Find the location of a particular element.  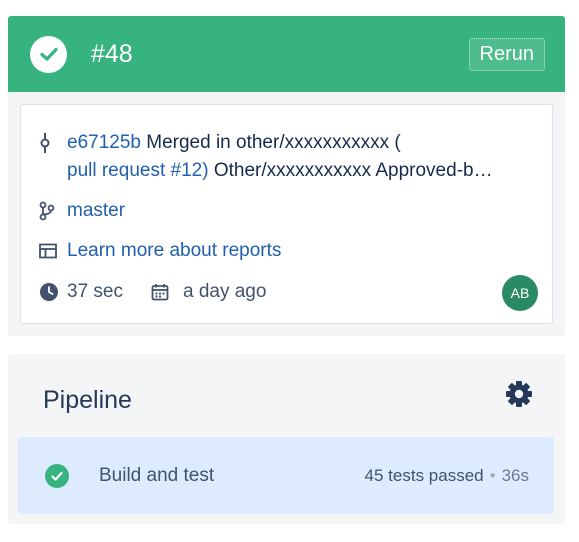

step-name: Build and test is located at coordinates (157, 475).